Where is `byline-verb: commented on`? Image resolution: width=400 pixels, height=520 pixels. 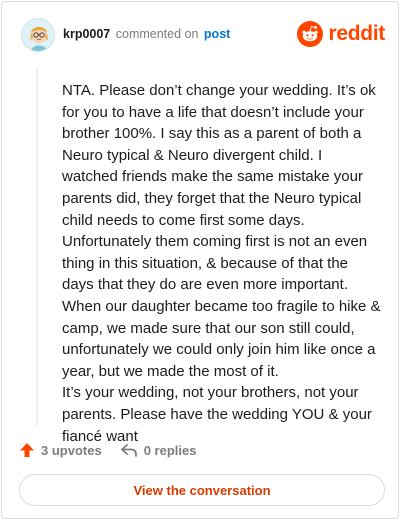
byline-verb: commented on is located at coordinates (157, 34).